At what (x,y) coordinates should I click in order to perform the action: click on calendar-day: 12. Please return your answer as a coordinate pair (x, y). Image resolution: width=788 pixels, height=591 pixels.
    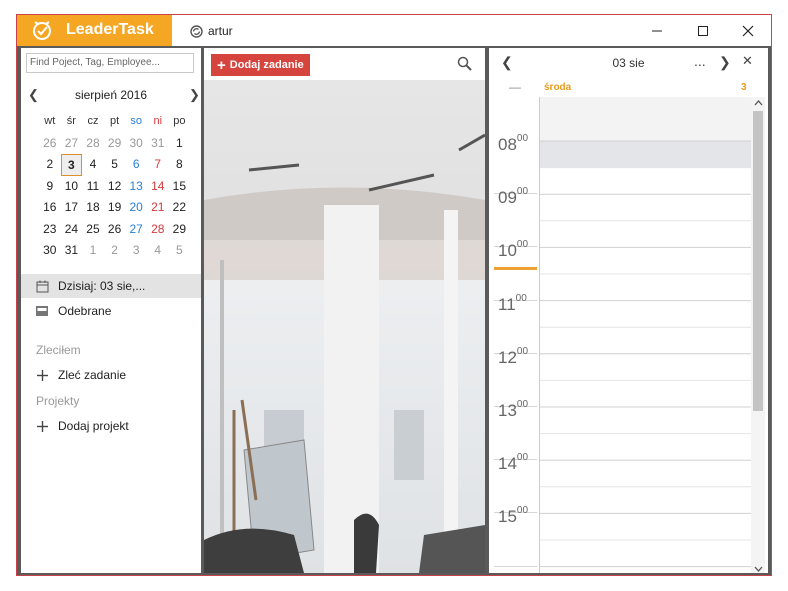
    Looking at the image, I should click on (115, 187).